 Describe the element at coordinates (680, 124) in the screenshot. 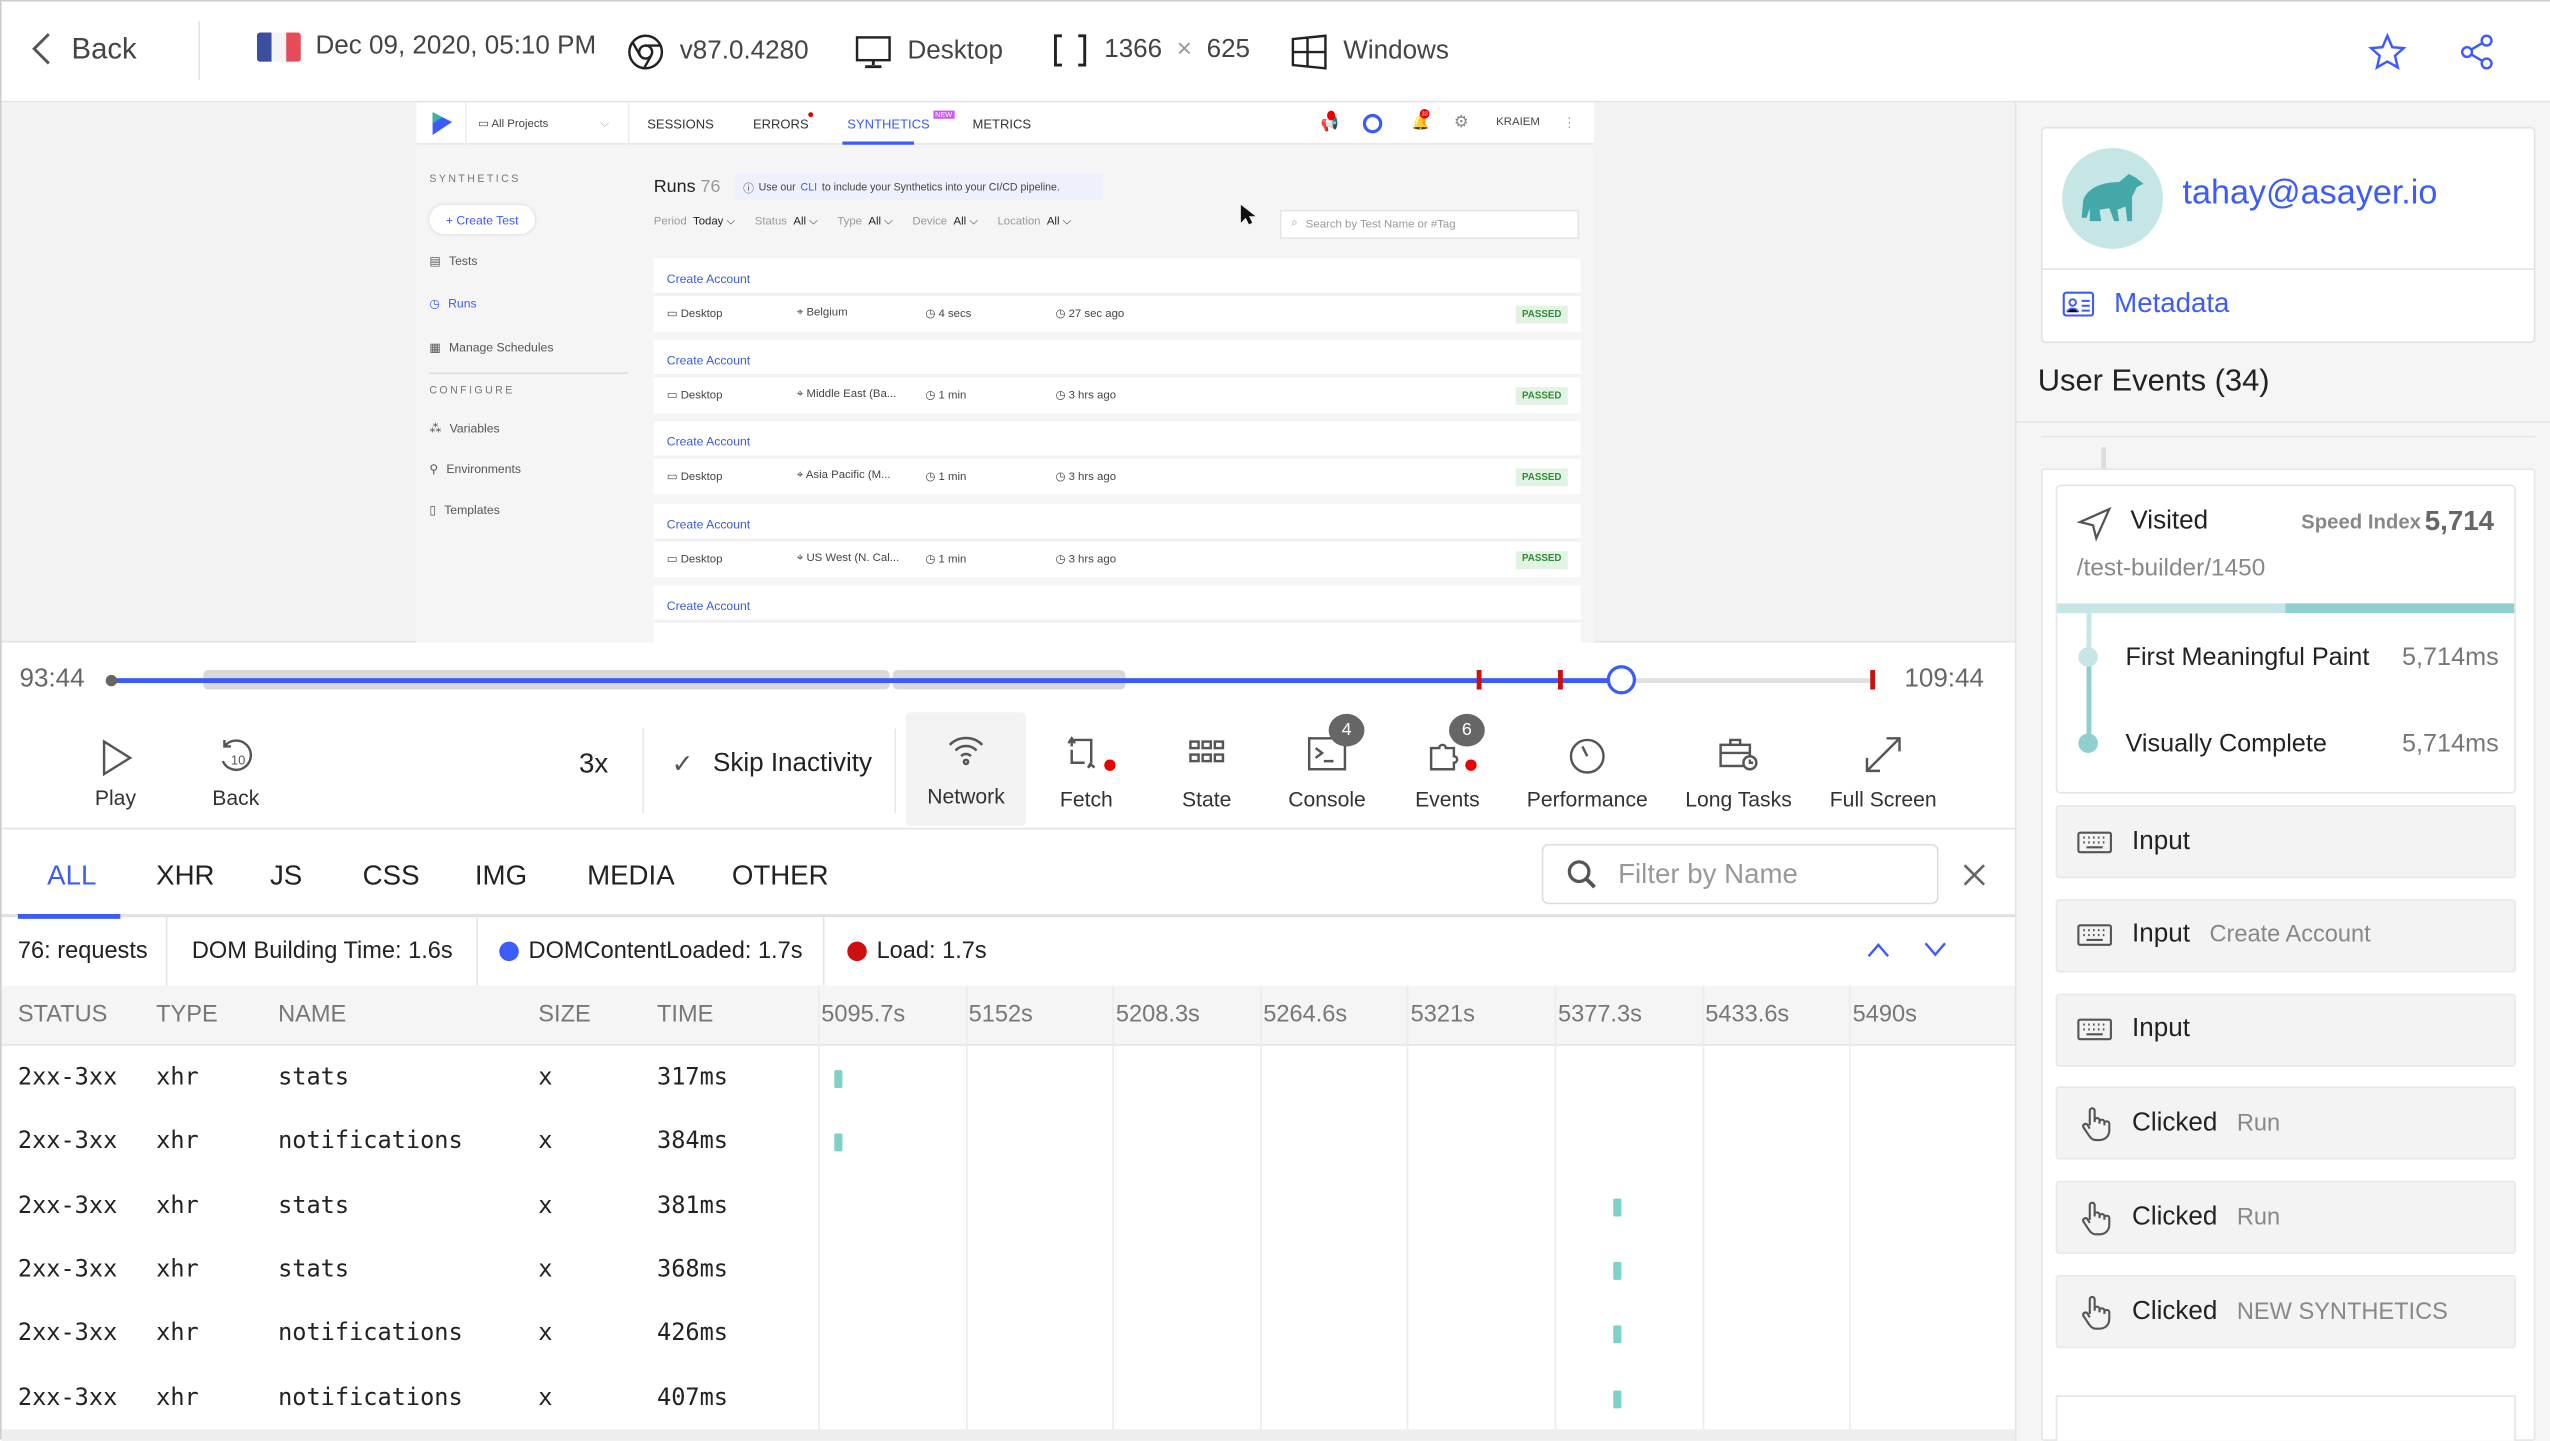

I see `embedded-tab-sessions: SESSIONS` at that location.